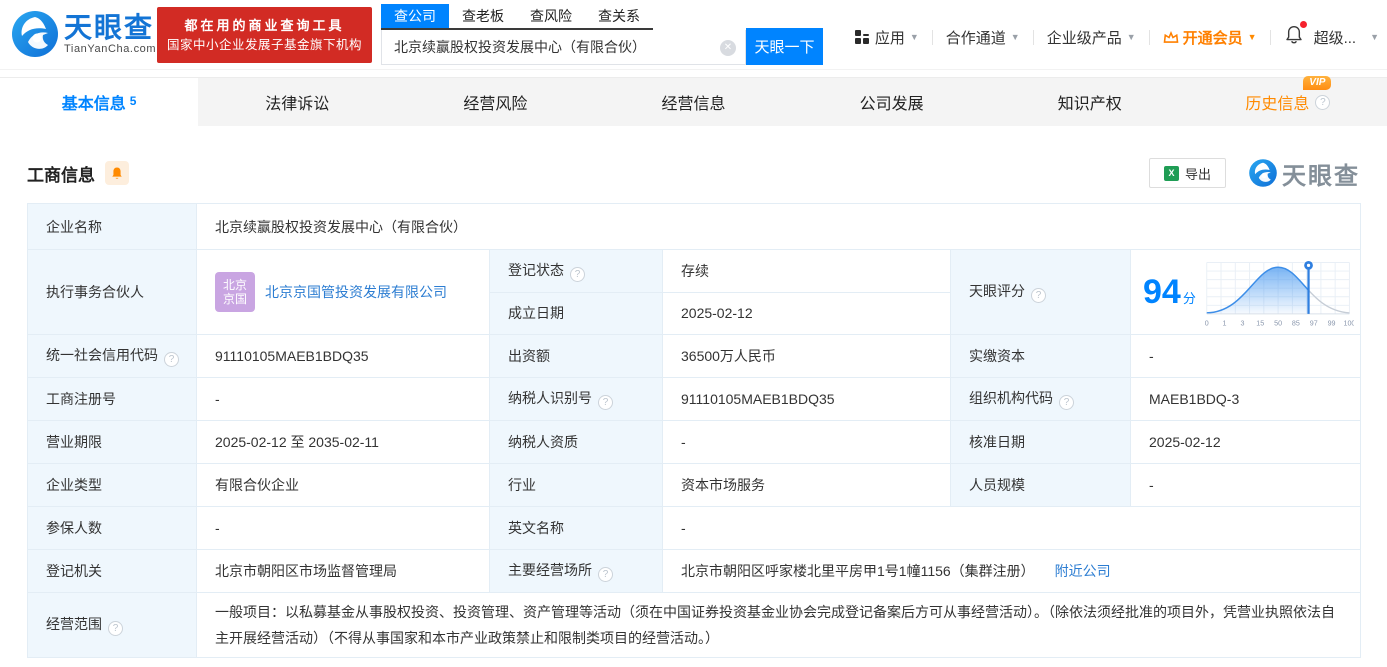 This screenshot has height=667, width=1387. Describe the element at coordinates (889, 38) in the screenshot. I see `menu-apps-label: 应用` at that location.